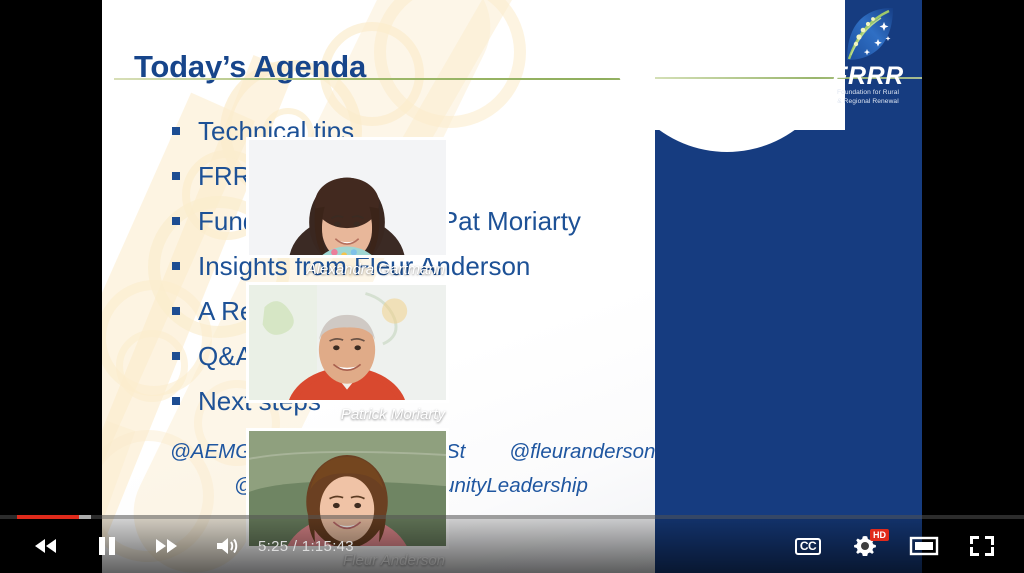 Image resolution: width=1024 pixels, height=573 pixels. I want to click on next-button, so click(167, 546).